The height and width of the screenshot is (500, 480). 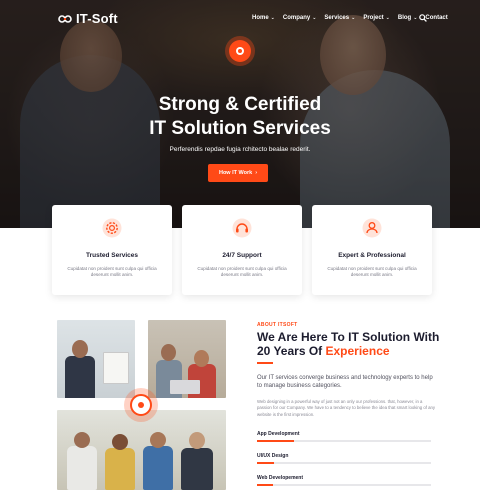 I want to click on cog-icon, so click(x=112, y=228).